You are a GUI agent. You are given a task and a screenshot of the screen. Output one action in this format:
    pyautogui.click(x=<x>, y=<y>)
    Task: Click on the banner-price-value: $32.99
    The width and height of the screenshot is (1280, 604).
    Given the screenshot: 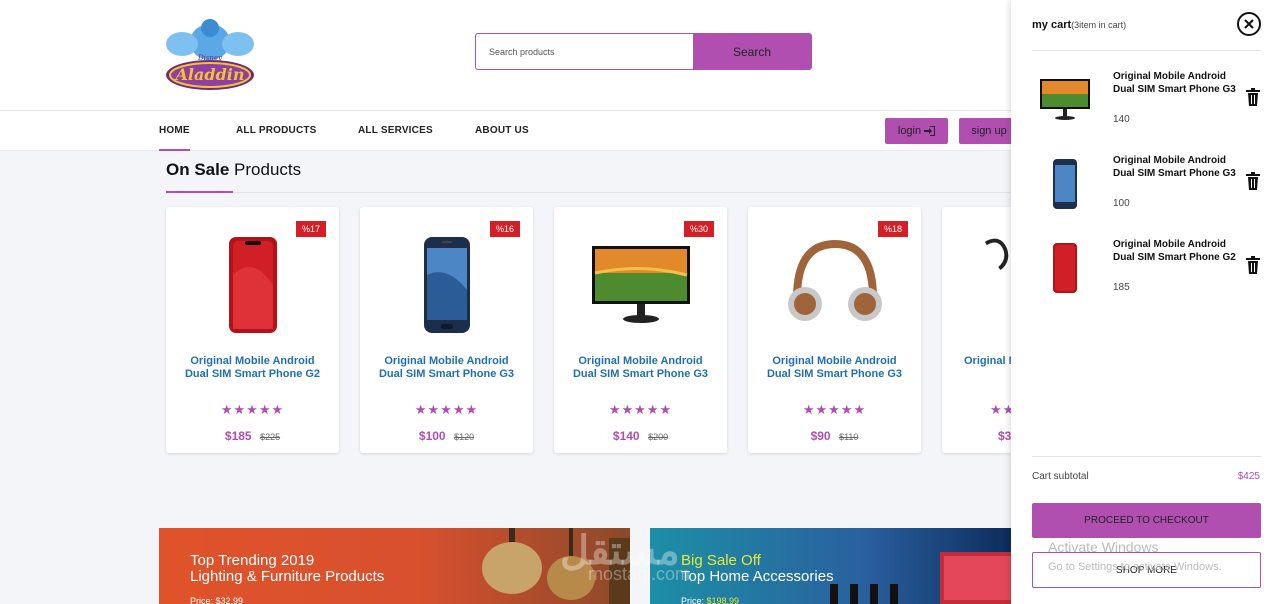 What is the action you would take?
    pyautogui.click(x=229, y=600)
    